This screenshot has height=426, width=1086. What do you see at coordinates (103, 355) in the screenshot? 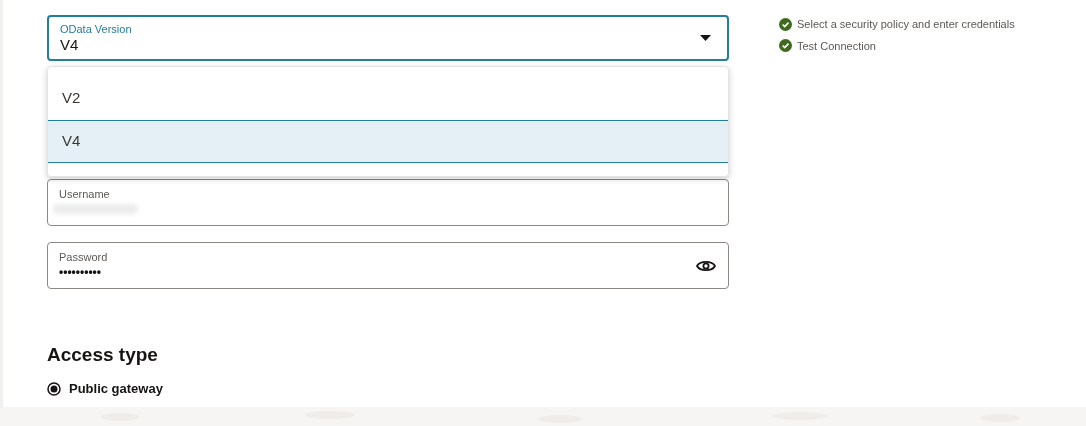
I see `section-heading: Access type` at bounding box center [103, 355].